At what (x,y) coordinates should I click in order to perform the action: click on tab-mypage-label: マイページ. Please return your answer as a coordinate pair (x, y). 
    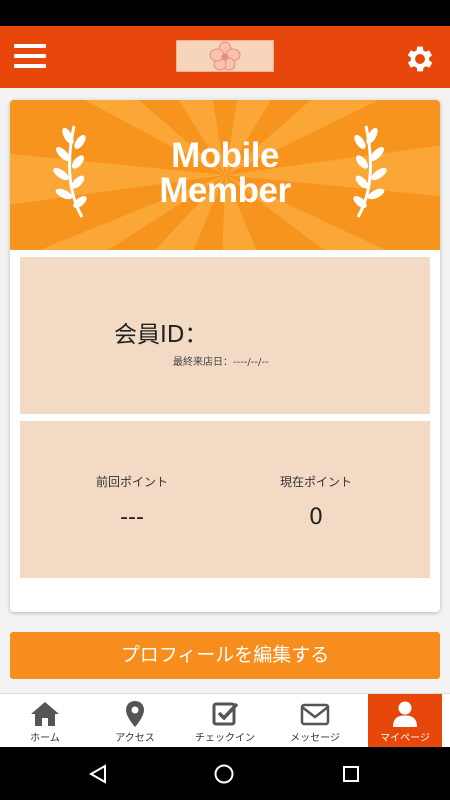
    Looking at the image, I should click on (405, 738).